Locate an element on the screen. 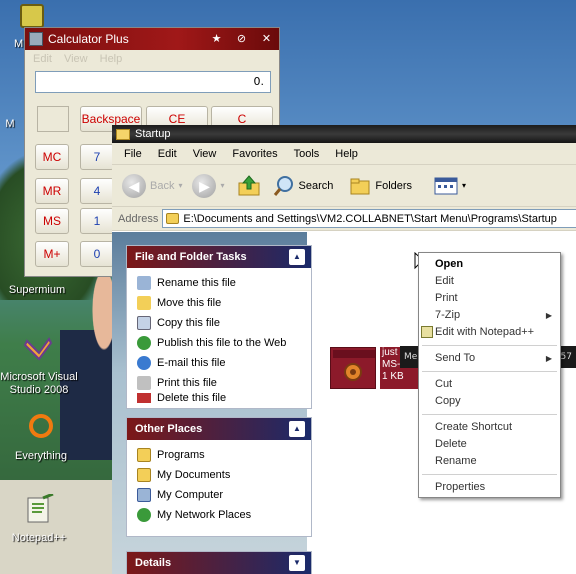 Image resolution: width=576 pixels, height=574 pixels. desktop-icon-everything: Everything is located at coordinates (41, 437).